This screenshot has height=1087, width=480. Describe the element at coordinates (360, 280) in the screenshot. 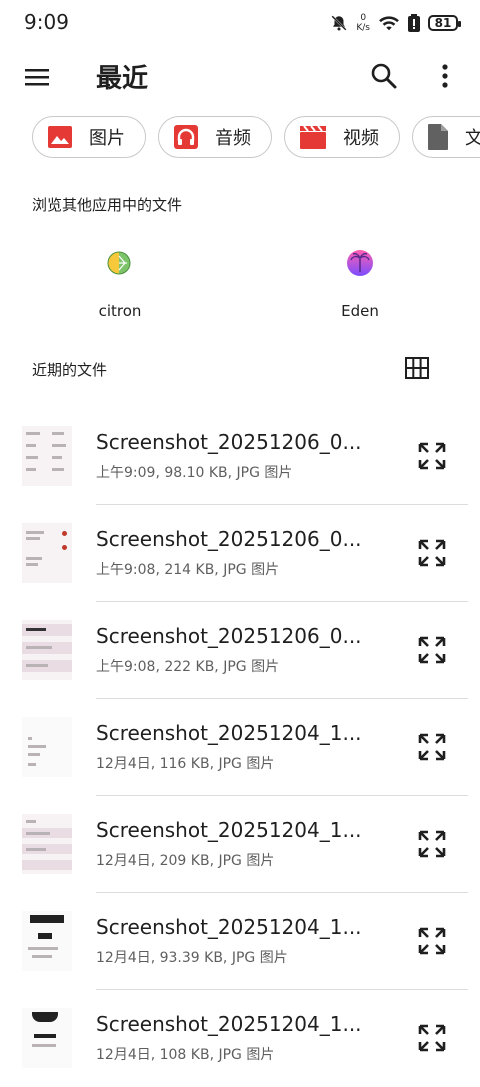

I see `app-eden: Eden` at that location.